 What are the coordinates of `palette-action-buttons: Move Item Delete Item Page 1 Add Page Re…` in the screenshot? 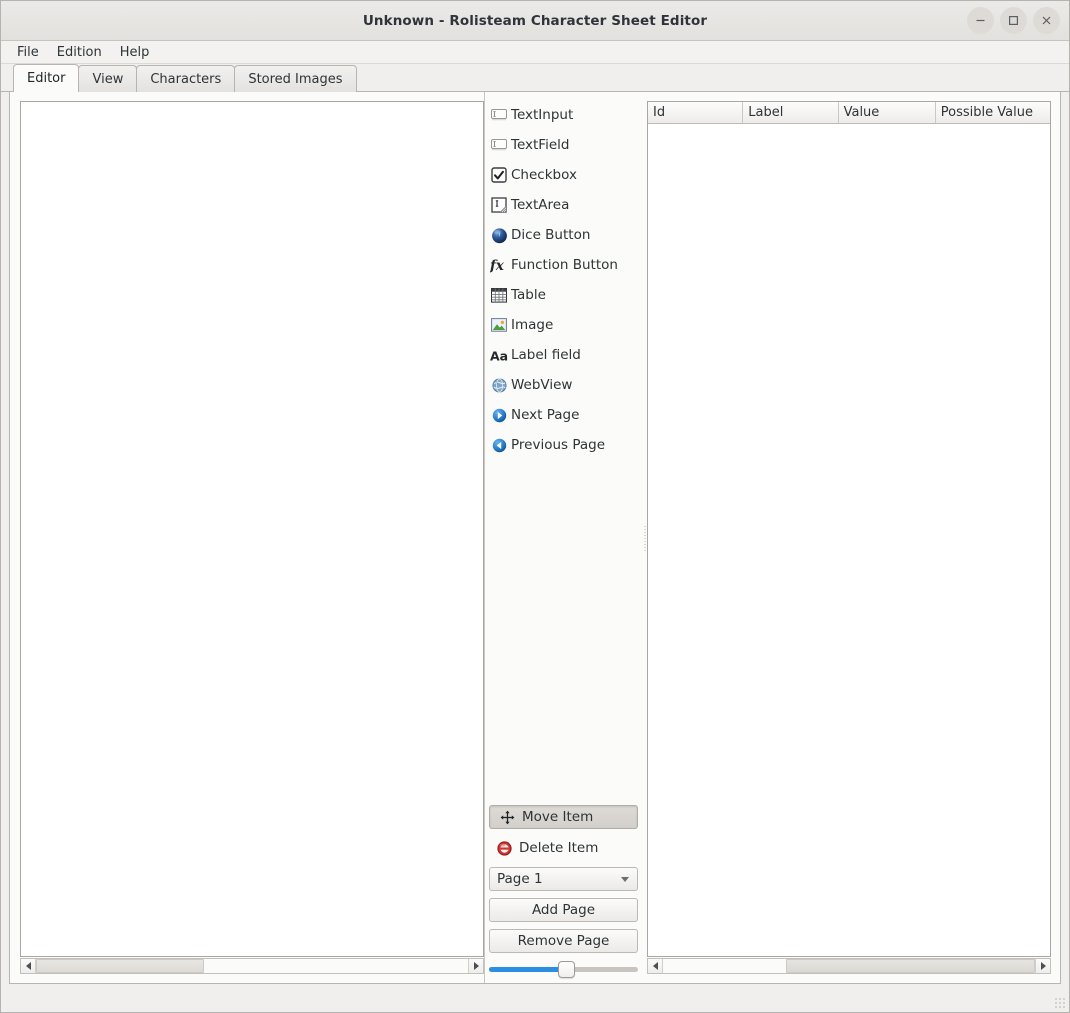 It's located at (563, 879).